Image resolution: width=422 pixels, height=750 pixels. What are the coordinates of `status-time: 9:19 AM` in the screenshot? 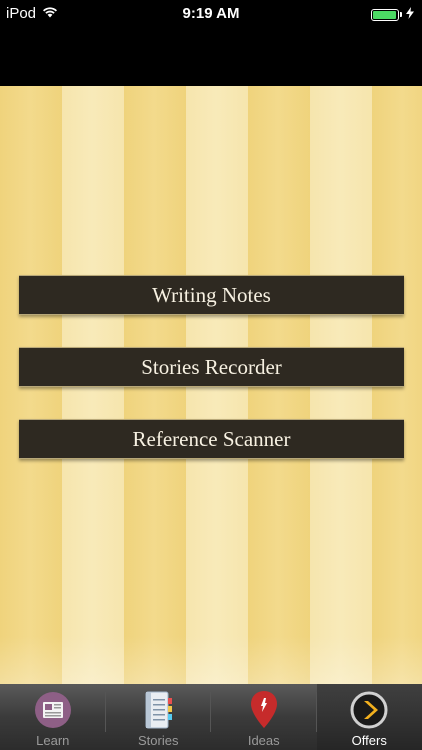 It's located at (211, 13).